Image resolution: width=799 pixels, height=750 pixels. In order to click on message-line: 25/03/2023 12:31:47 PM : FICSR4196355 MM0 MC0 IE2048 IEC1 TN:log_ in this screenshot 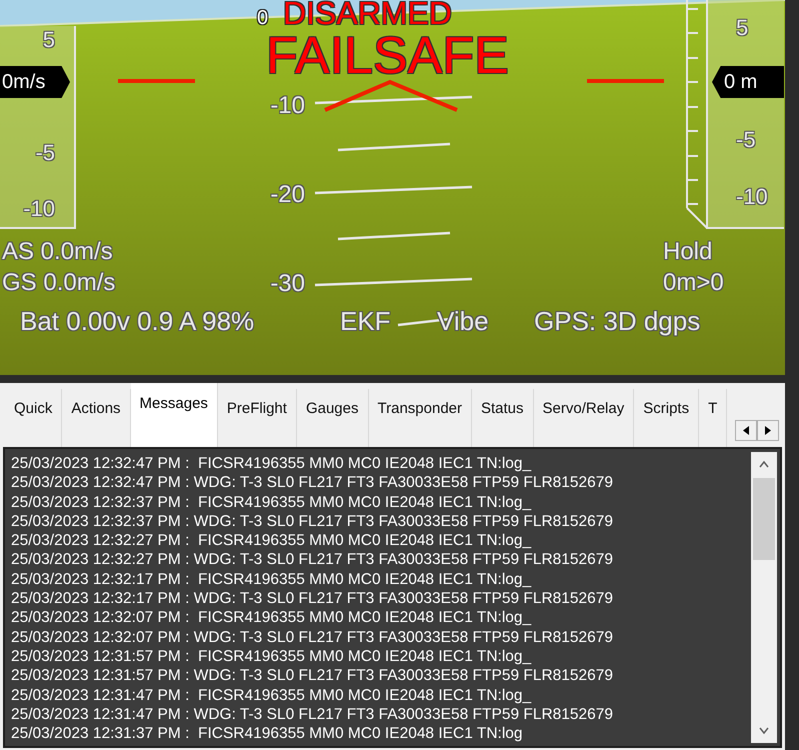, I will do `click(271, 695)`.